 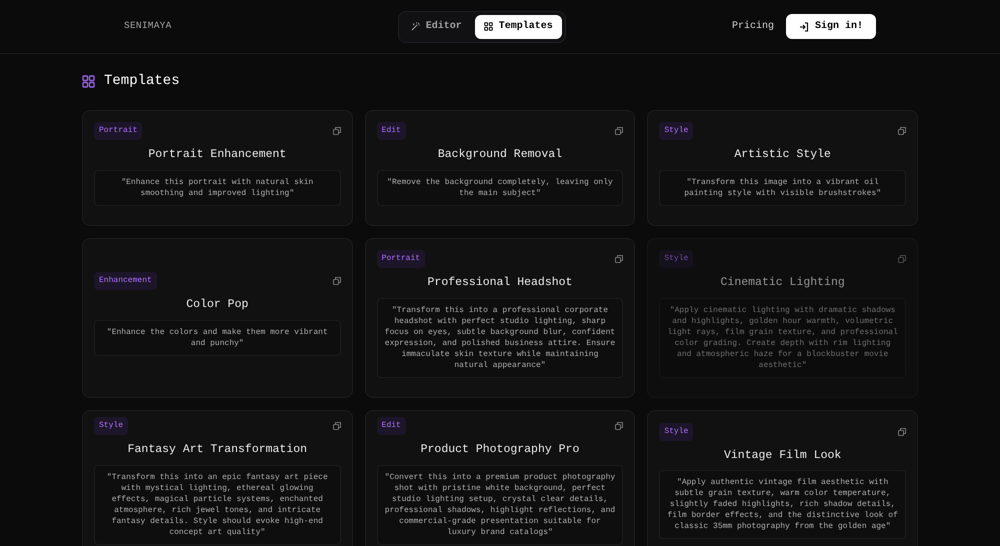 What do you see at coordinates (782, 188) in the screenshot?
I see `prompt-text: "Transform this image into a vibrant oil painting style with visible brushstrokes"` at bounding box center [782, 188].